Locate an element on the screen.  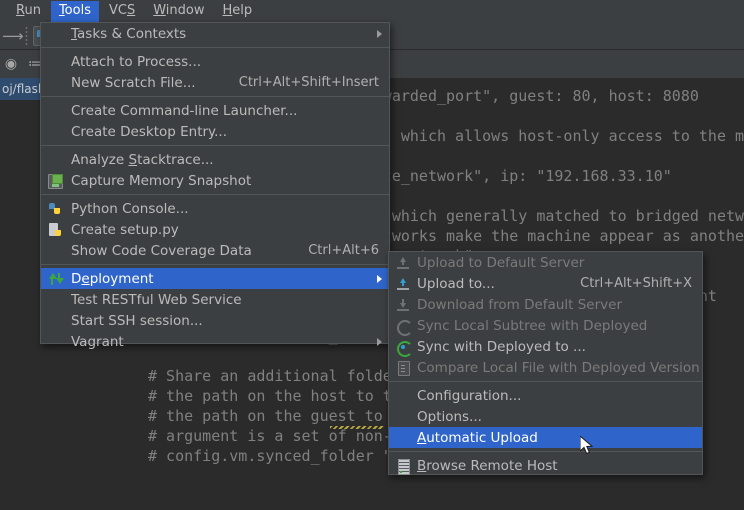
menu-item-label: Show Code Coverage Data is located at coordinates (161, 250).